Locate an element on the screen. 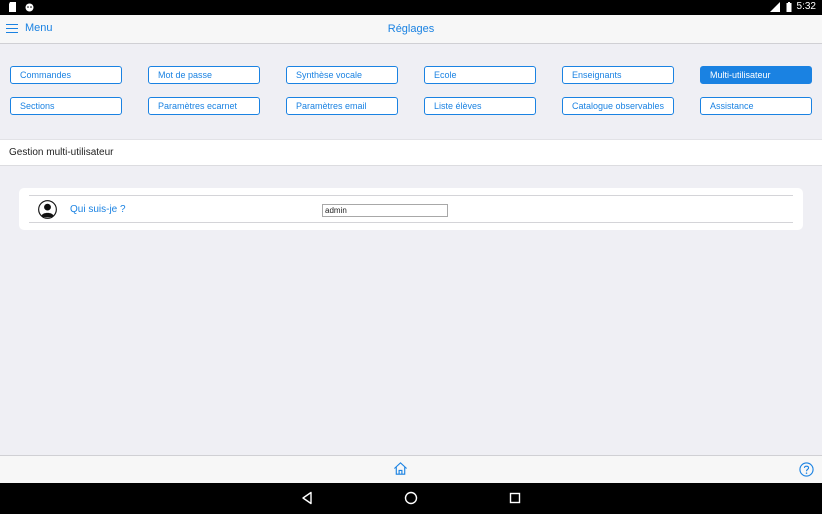  status-time: 5:32 is located at coordinates (806, 6).